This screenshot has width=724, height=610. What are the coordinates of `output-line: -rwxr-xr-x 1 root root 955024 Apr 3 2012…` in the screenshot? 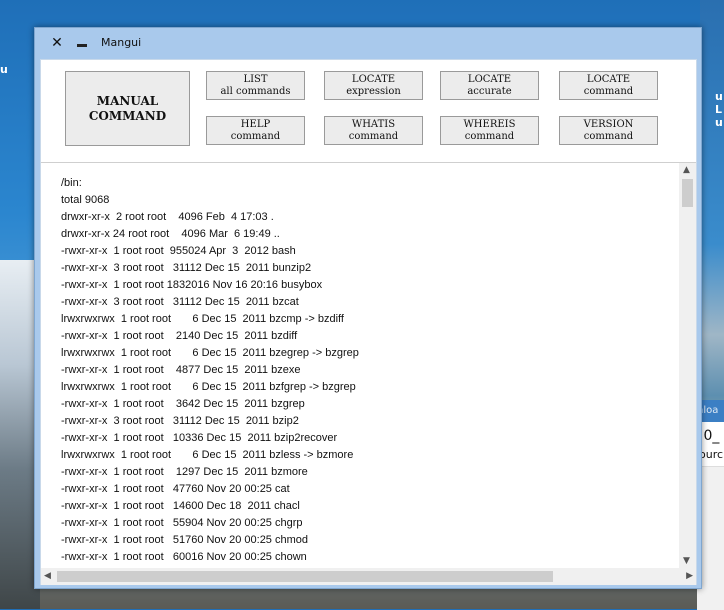 It's located at (178, 251).